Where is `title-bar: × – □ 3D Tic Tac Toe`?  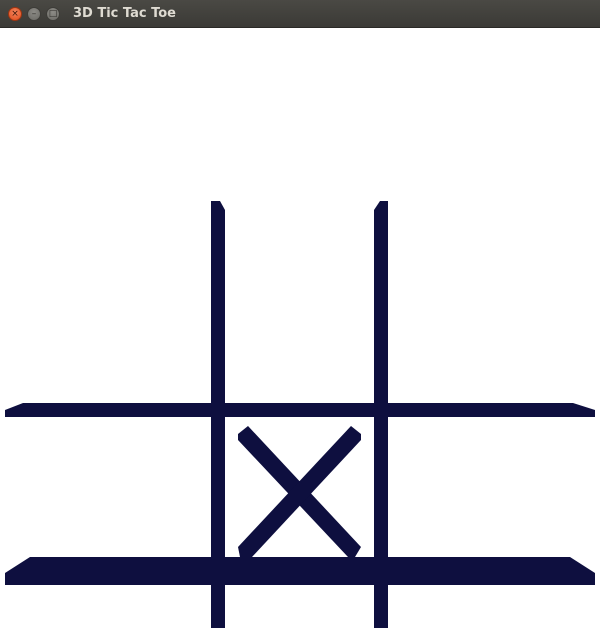 title-bar: × – □ 3D Tic Tac Toe is located at coordinates (300, 14).